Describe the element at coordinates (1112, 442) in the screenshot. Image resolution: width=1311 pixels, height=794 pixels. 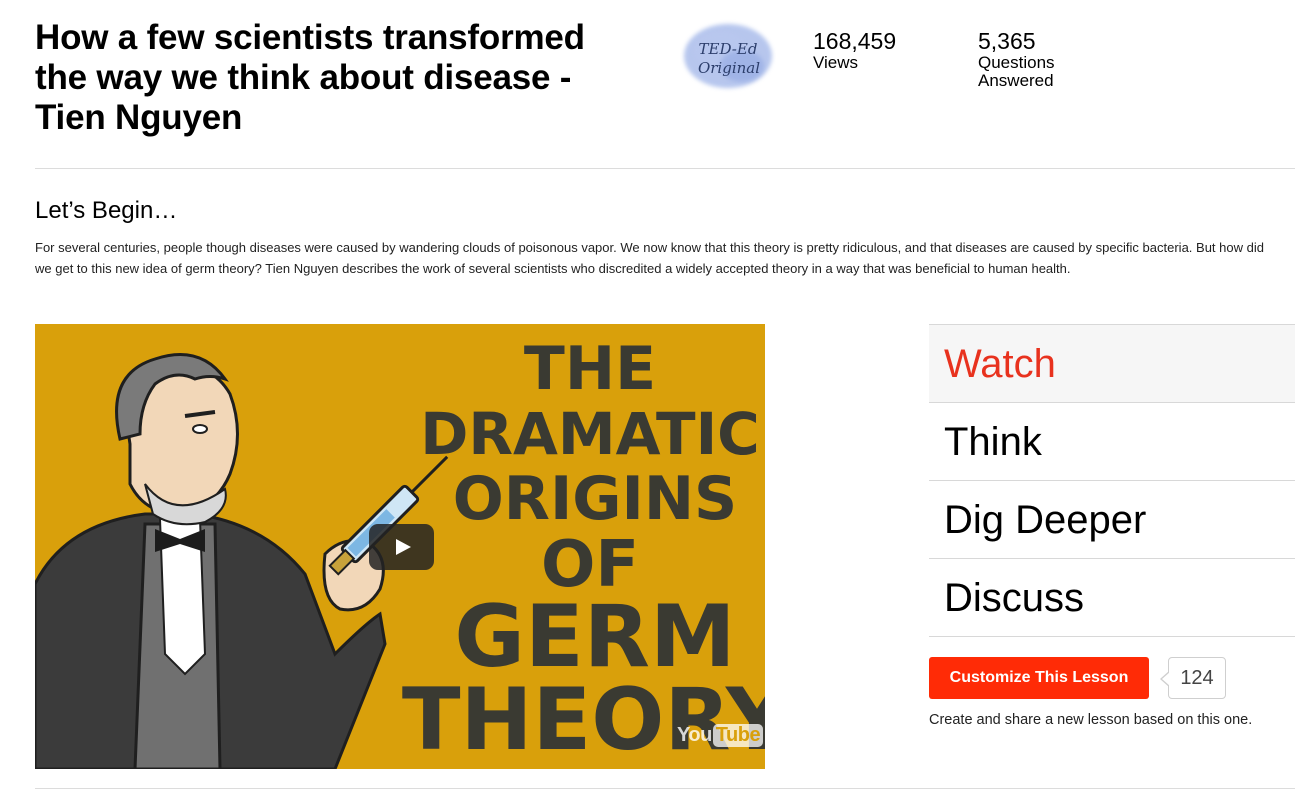
I see `tab-think: Think` at that location.